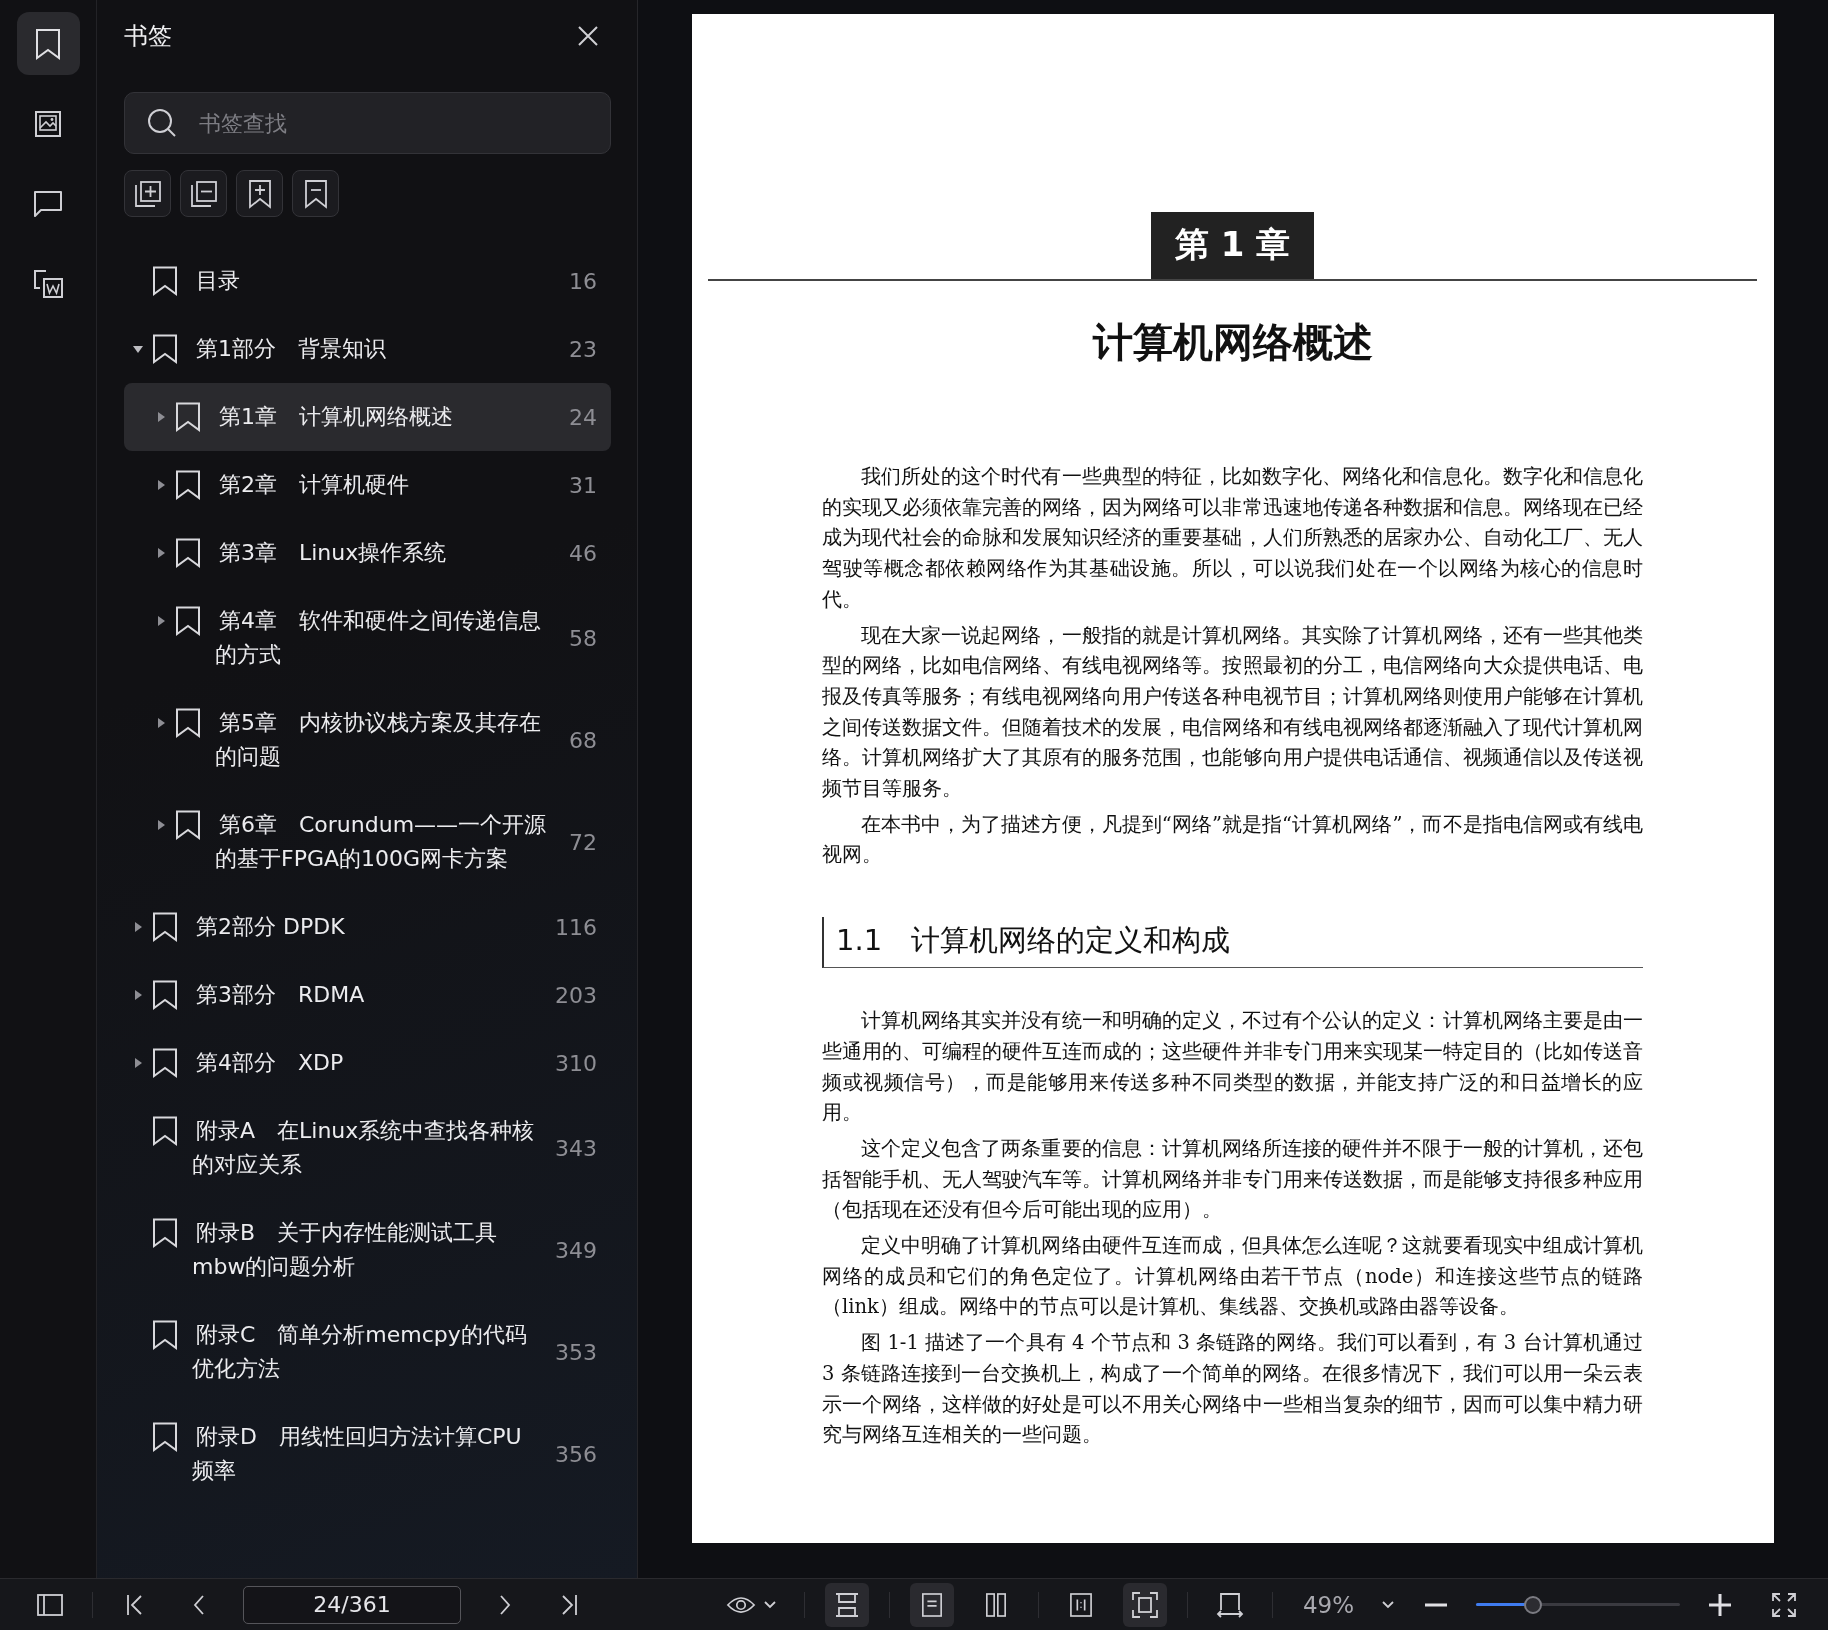 This screenshot has width=1828, height=1630. I want to click on bookmark-item: 第3章 Linux操作系统 46, so click(367, 553).